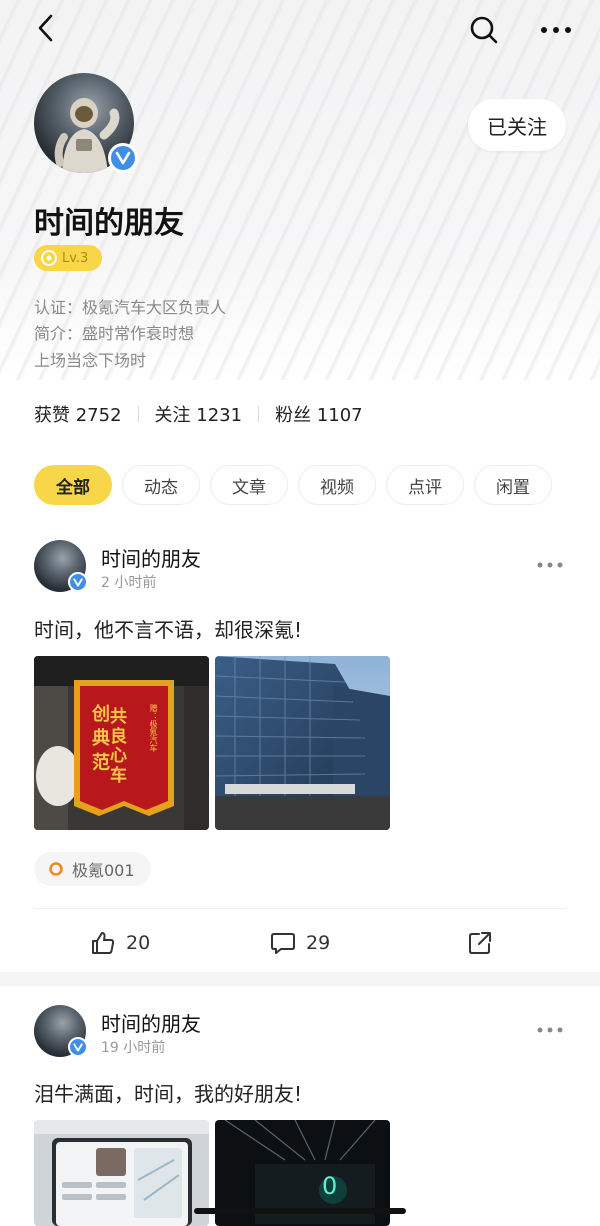 The image size is (600, 1226). I want to click on feed-separator, so click(300, 979).